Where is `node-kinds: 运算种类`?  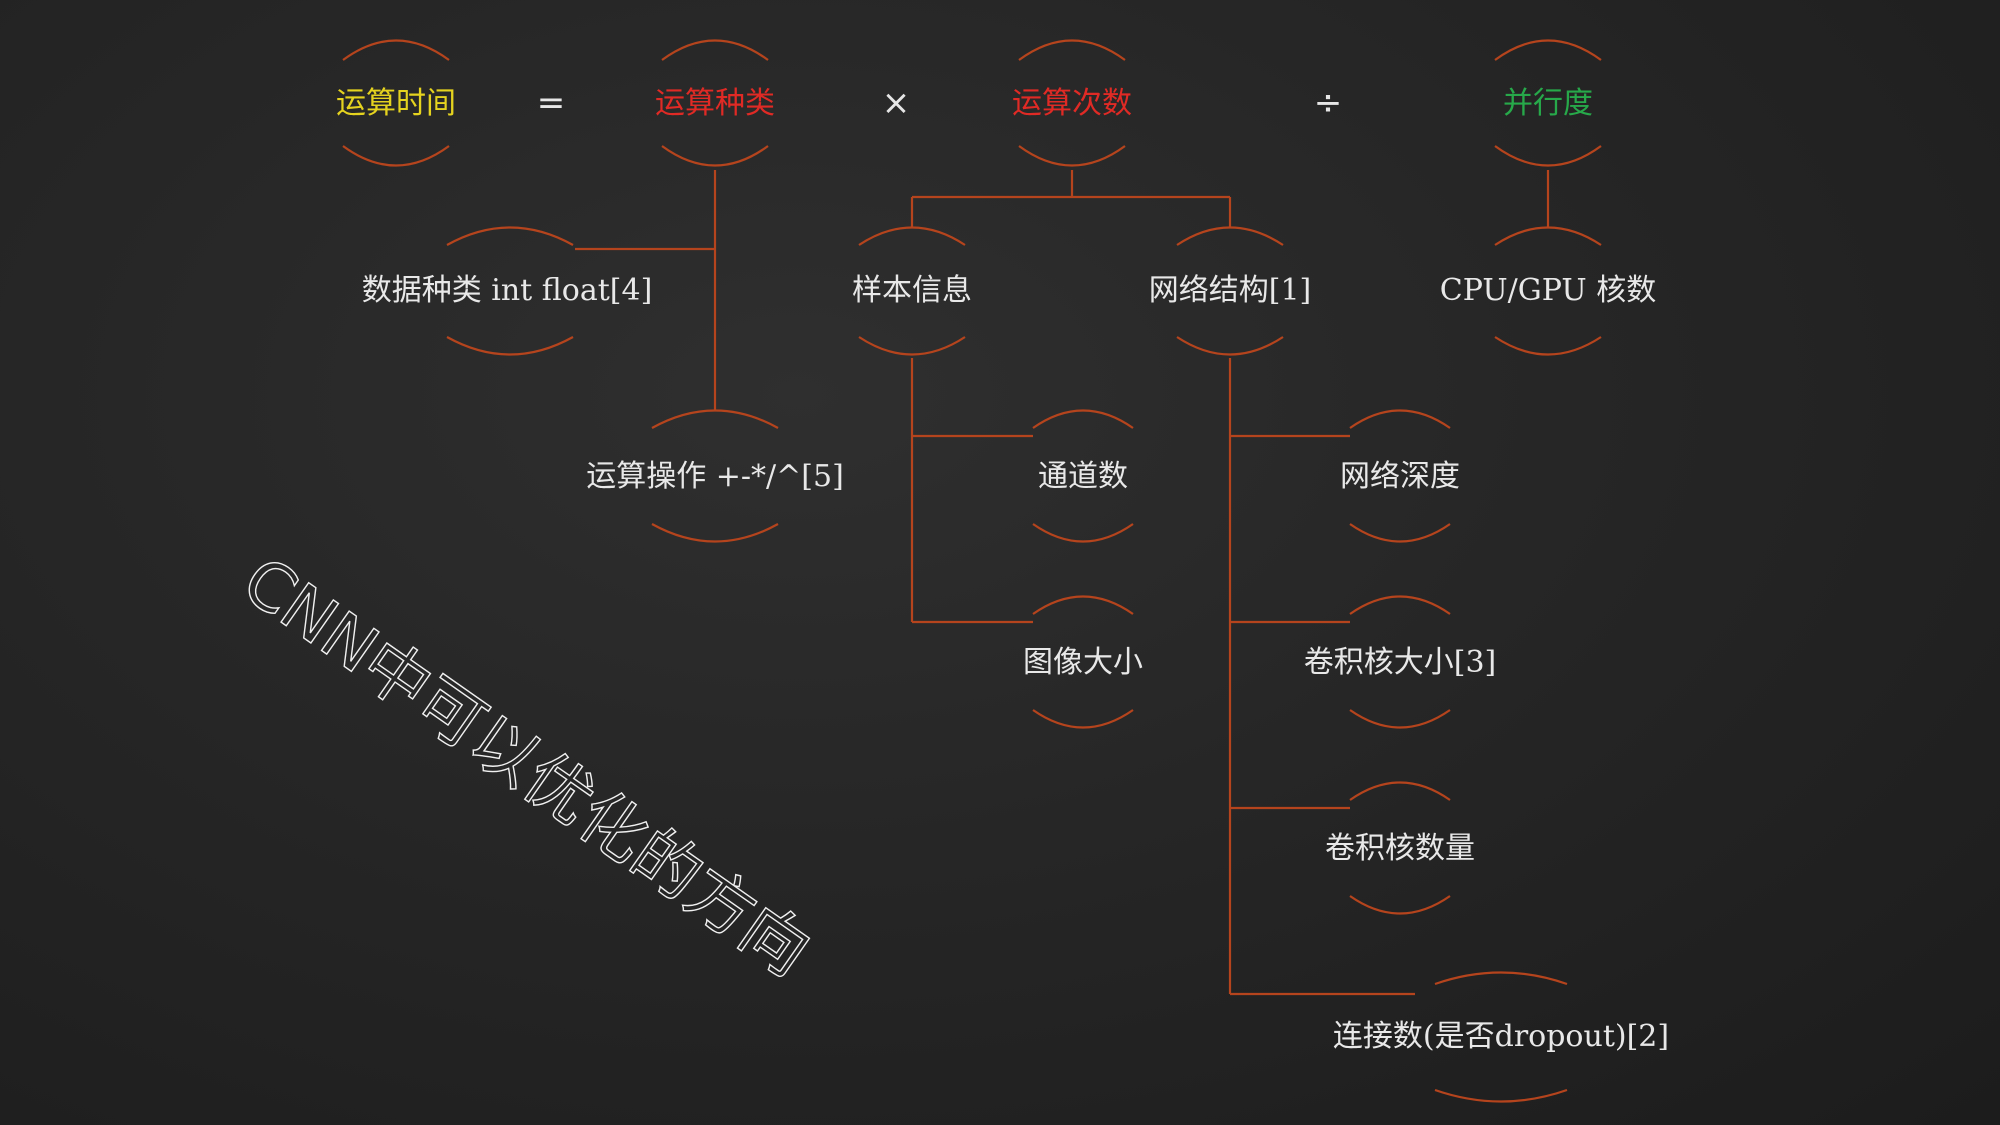 node-kinds: 运算种类 is located at coordinates (715, 103).